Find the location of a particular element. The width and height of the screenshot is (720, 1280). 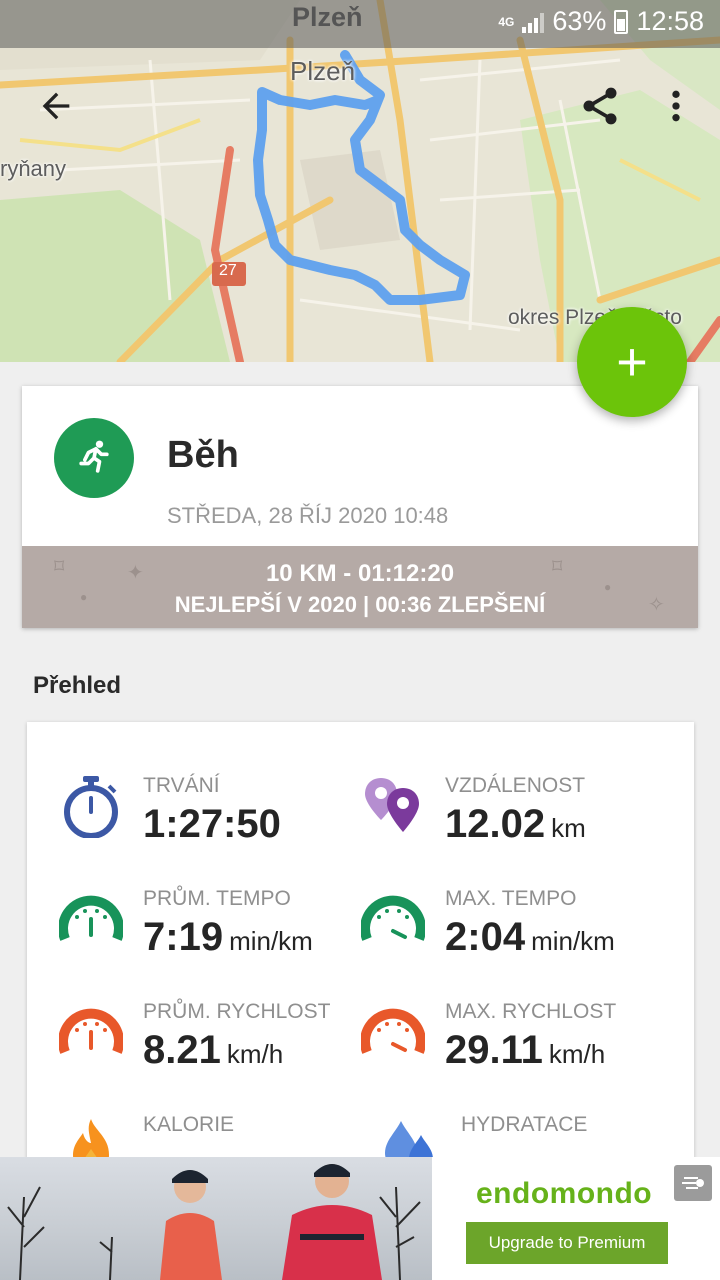

status-bar: Plzeň 4G 63% 12:58 is located at coordinates (360, 24).